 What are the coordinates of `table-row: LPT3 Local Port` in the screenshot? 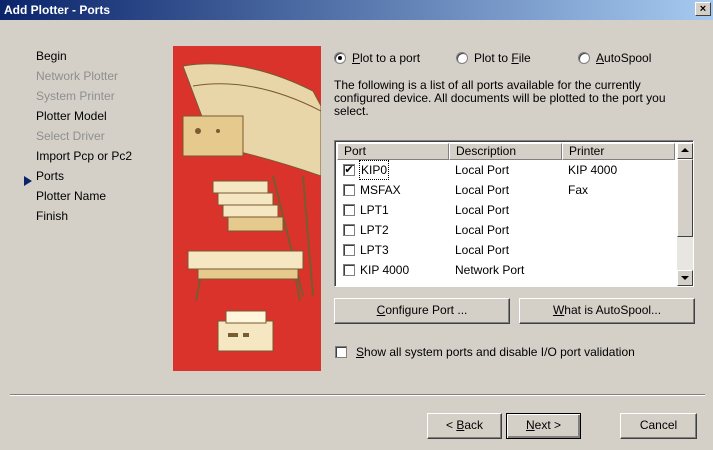 It's located at (506, 250).